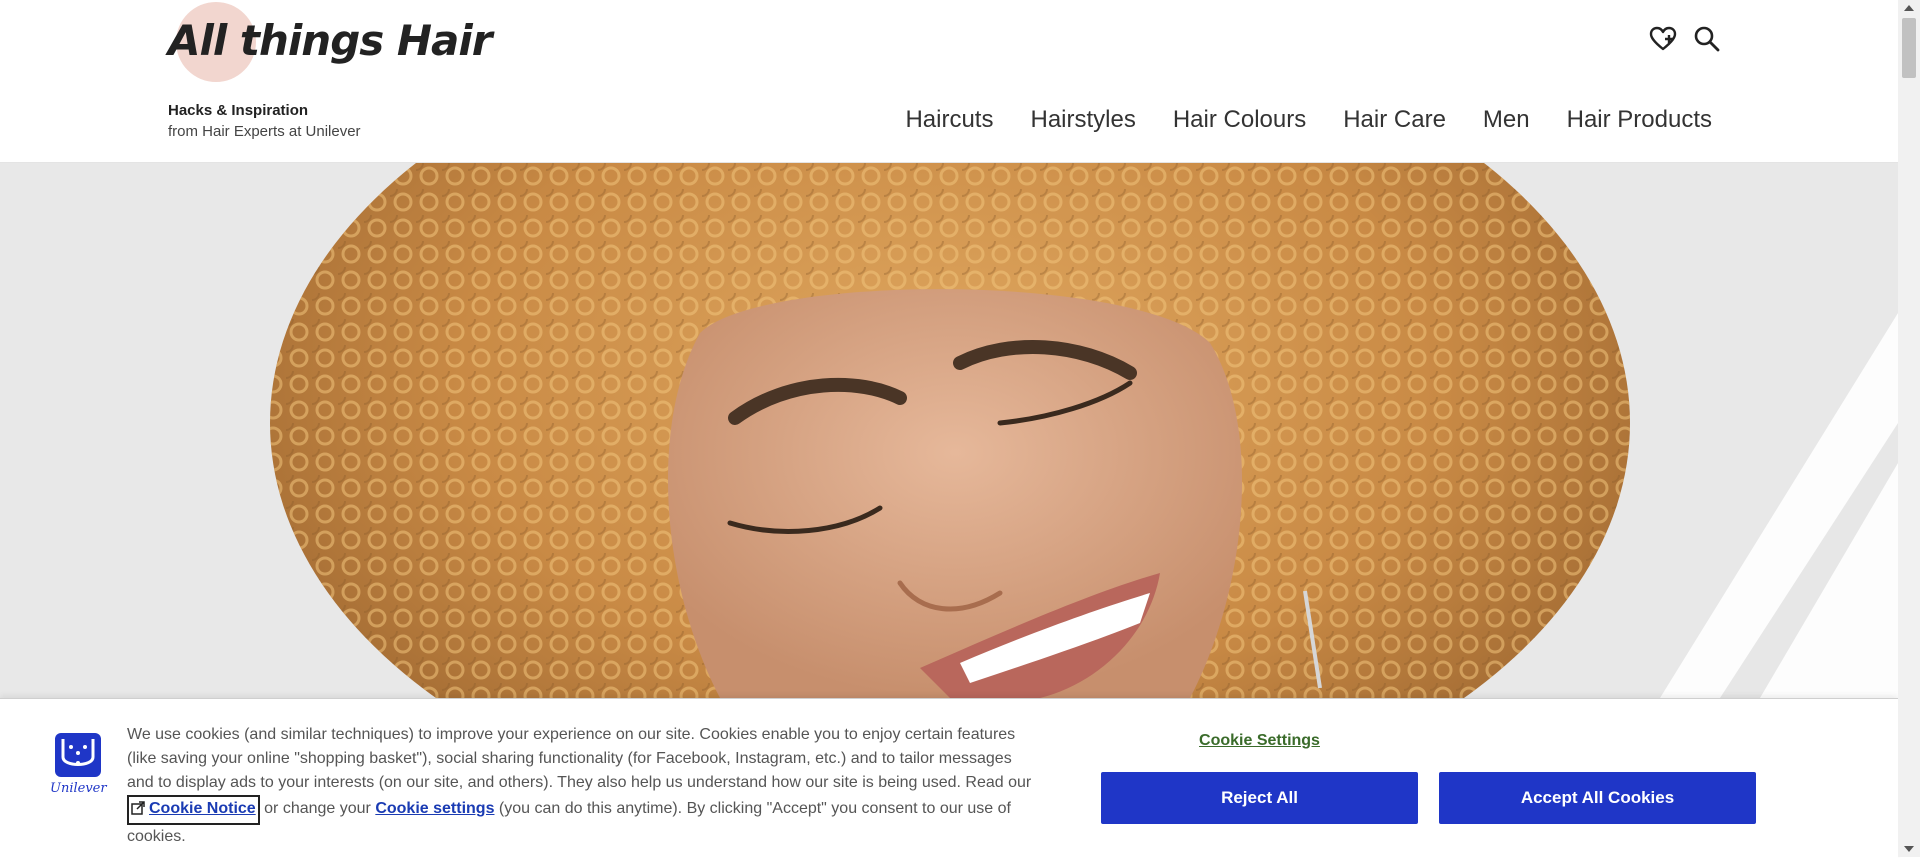 The width and height of the screenshot is (1920, 858). I want to click on header-icons, so click(1686, 41).